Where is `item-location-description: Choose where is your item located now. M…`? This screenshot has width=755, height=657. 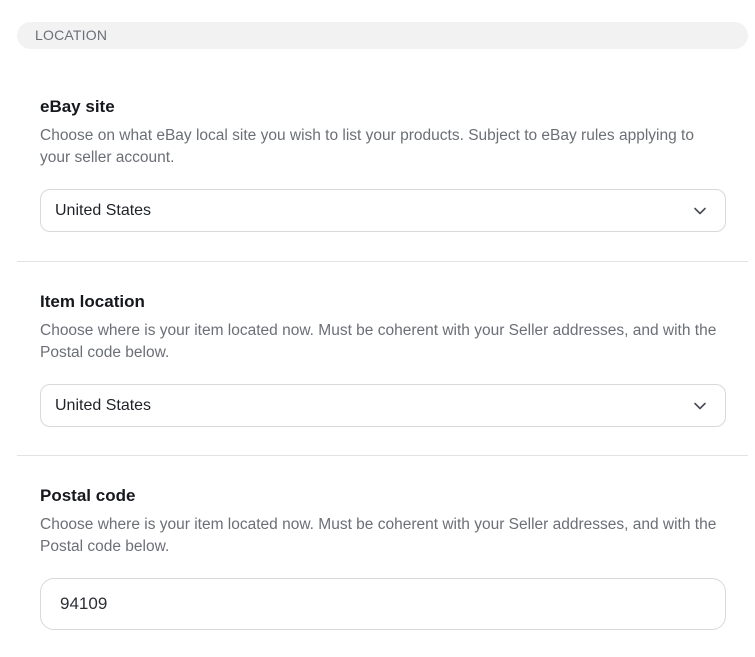 item-location-description: Choose where is your item located now. M… is located at coordinates (378, 341).